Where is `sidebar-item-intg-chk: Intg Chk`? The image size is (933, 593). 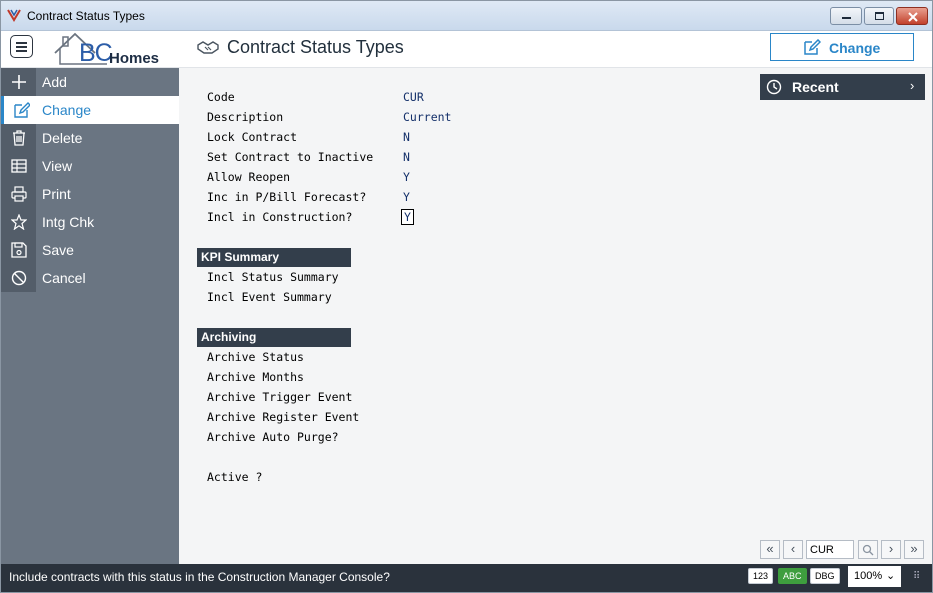 sidebar-item-intg-chk: Intg Chk is located at coordinates (90, 222).